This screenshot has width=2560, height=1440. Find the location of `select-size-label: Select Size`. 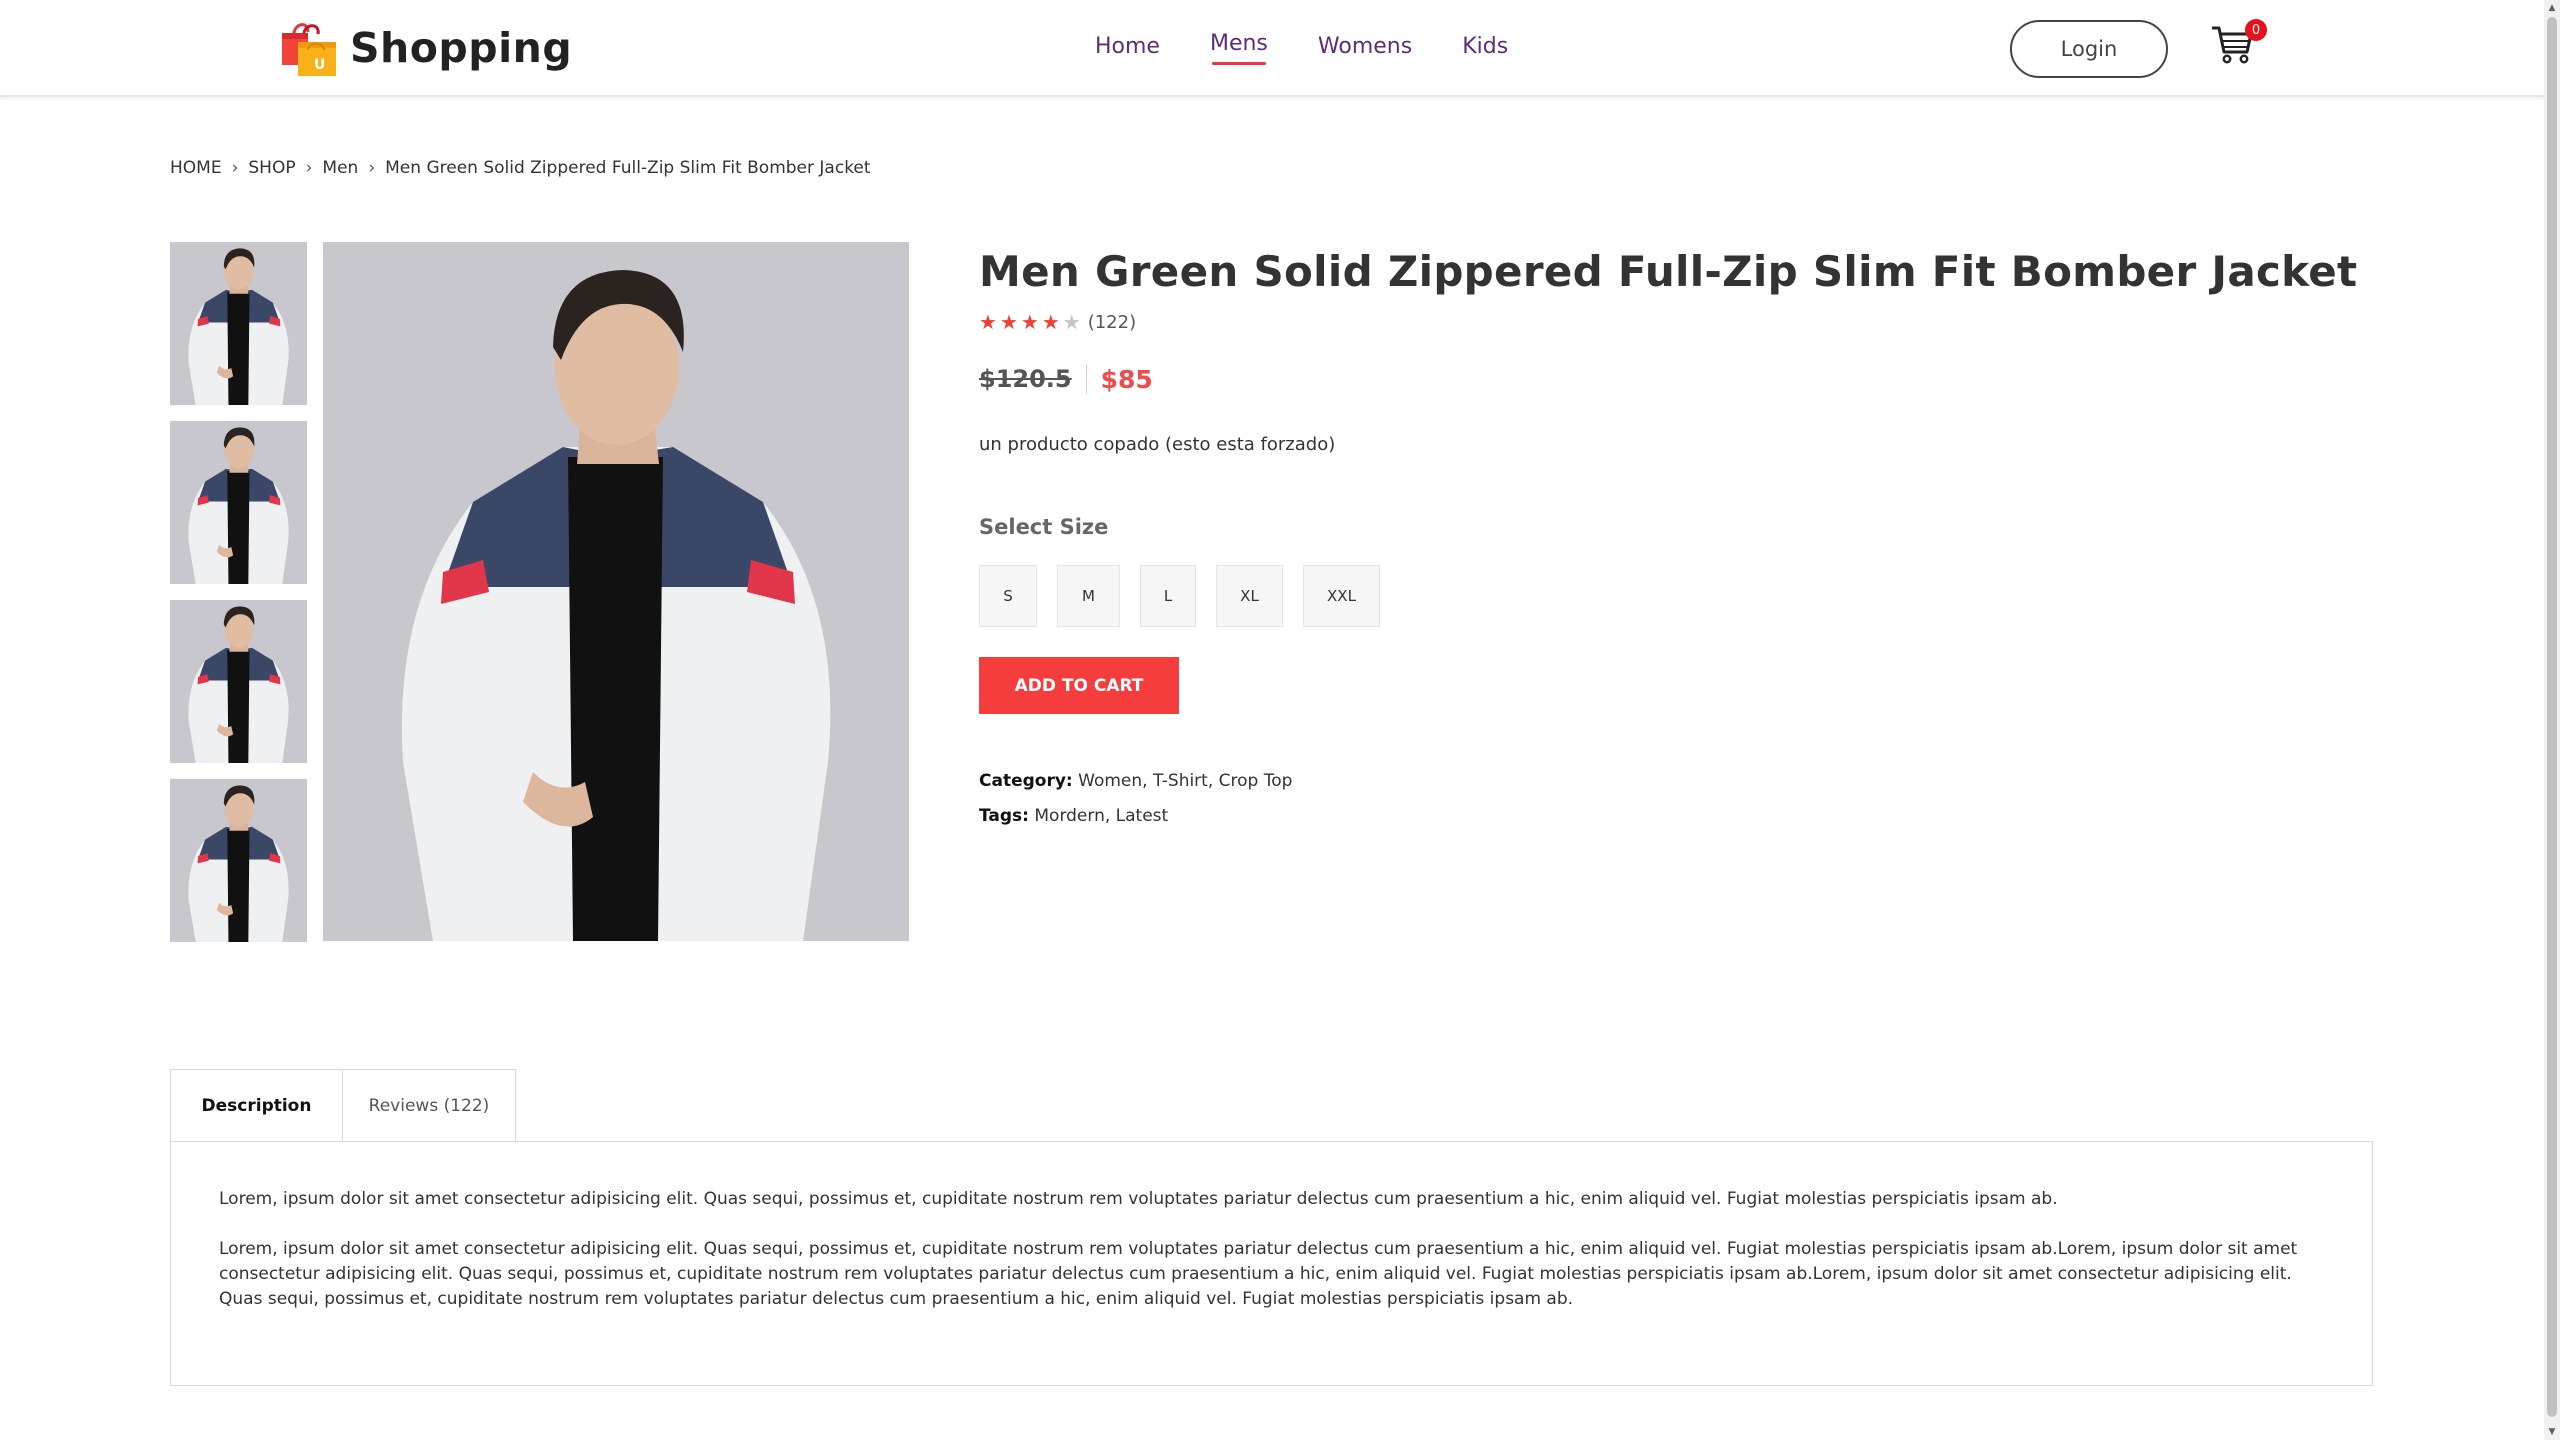

select-size-label: Select Size is located at coordinates (1044, 527).